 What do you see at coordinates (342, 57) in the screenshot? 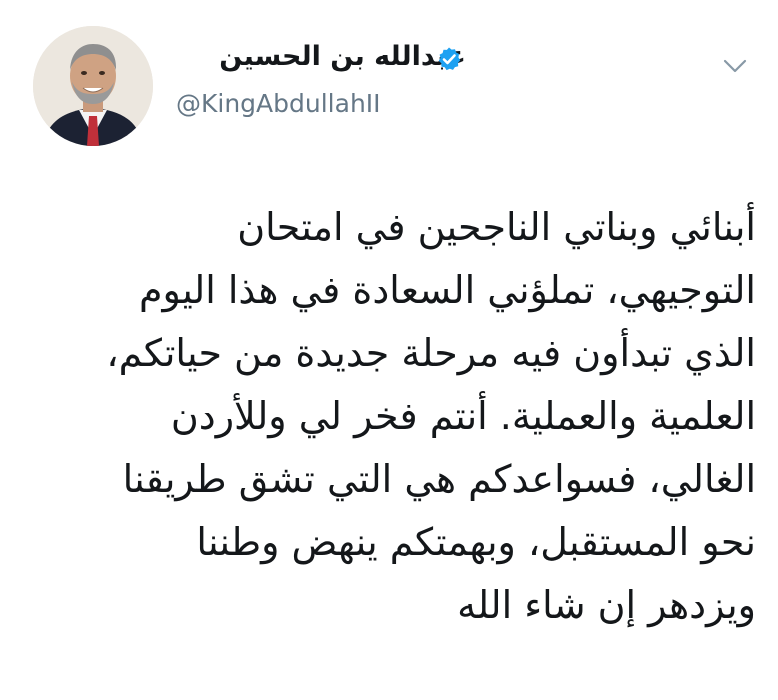
I see `display-name: عبدالله بن الحسين` at bounding box center [342, 57].